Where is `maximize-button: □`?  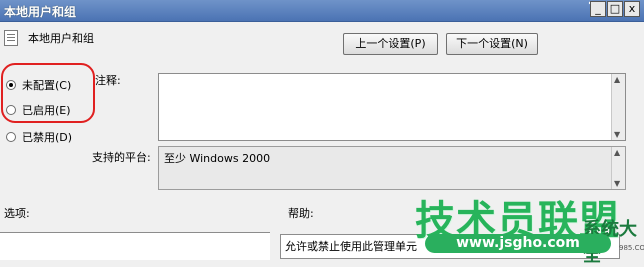
maximize-button: □ is located at coordinates (615, 9).